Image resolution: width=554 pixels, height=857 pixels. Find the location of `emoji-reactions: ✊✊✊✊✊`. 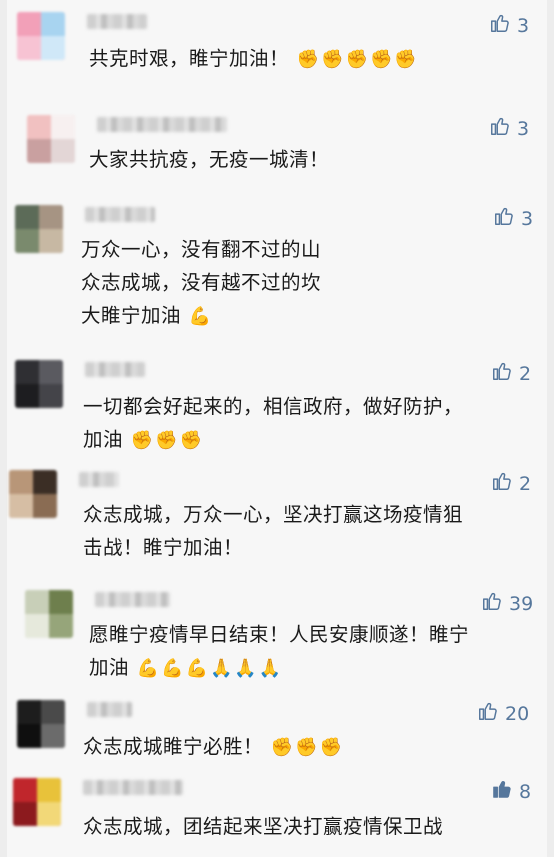

emoji-reactions: ✊✊✊✊✊ is located at coordinates (354, 59).